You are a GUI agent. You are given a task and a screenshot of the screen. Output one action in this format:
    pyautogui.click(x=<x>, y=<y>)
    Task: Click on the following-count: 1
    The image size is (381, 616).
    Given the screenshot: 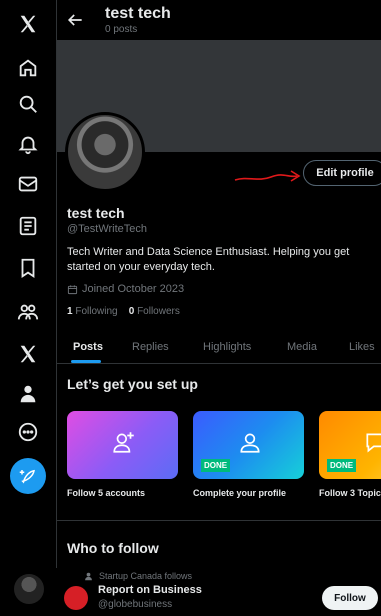 What is the action you would take?
    pyautogui.click(x=70, y=311)
    